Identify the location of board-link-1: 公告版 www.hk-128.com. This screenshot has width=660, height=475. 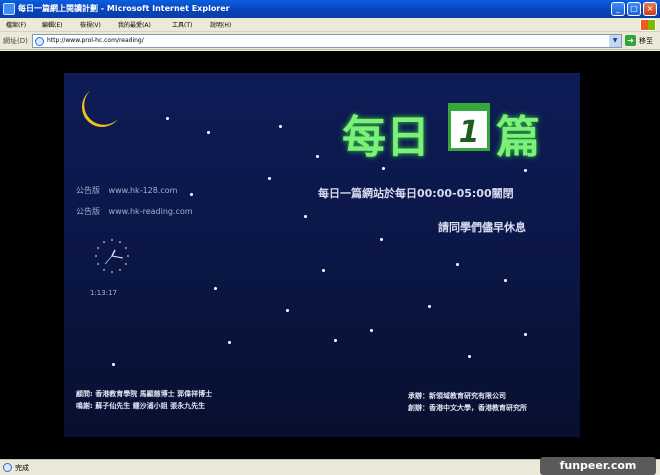
(126, 190).